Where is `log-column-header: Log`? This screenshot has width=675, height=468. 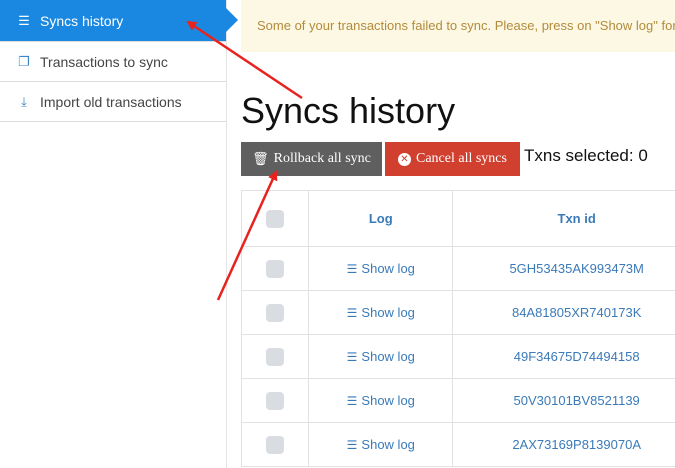
log-column-header: Log is located at coordinates (381, 218).